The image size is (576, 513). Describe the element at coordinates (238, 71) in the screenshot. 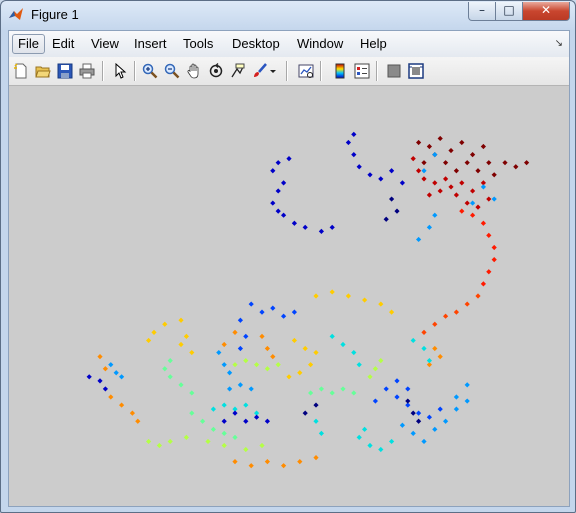

I see `data-cursor-icon` at that location.